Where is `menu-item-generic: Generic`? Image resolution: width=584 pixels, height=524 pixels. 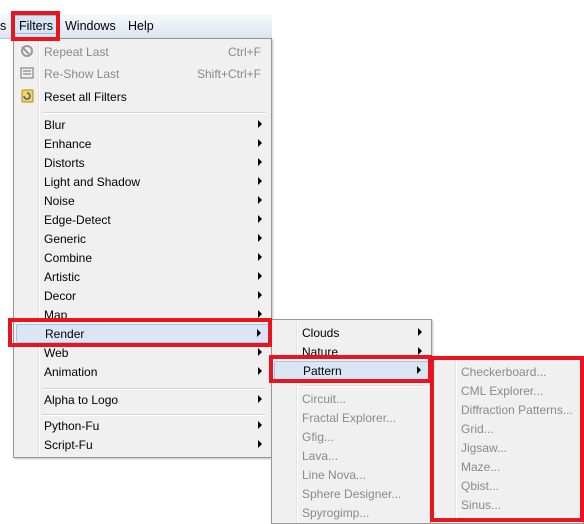
menu-item-generic: Generic is located at coordinates (142, 238).